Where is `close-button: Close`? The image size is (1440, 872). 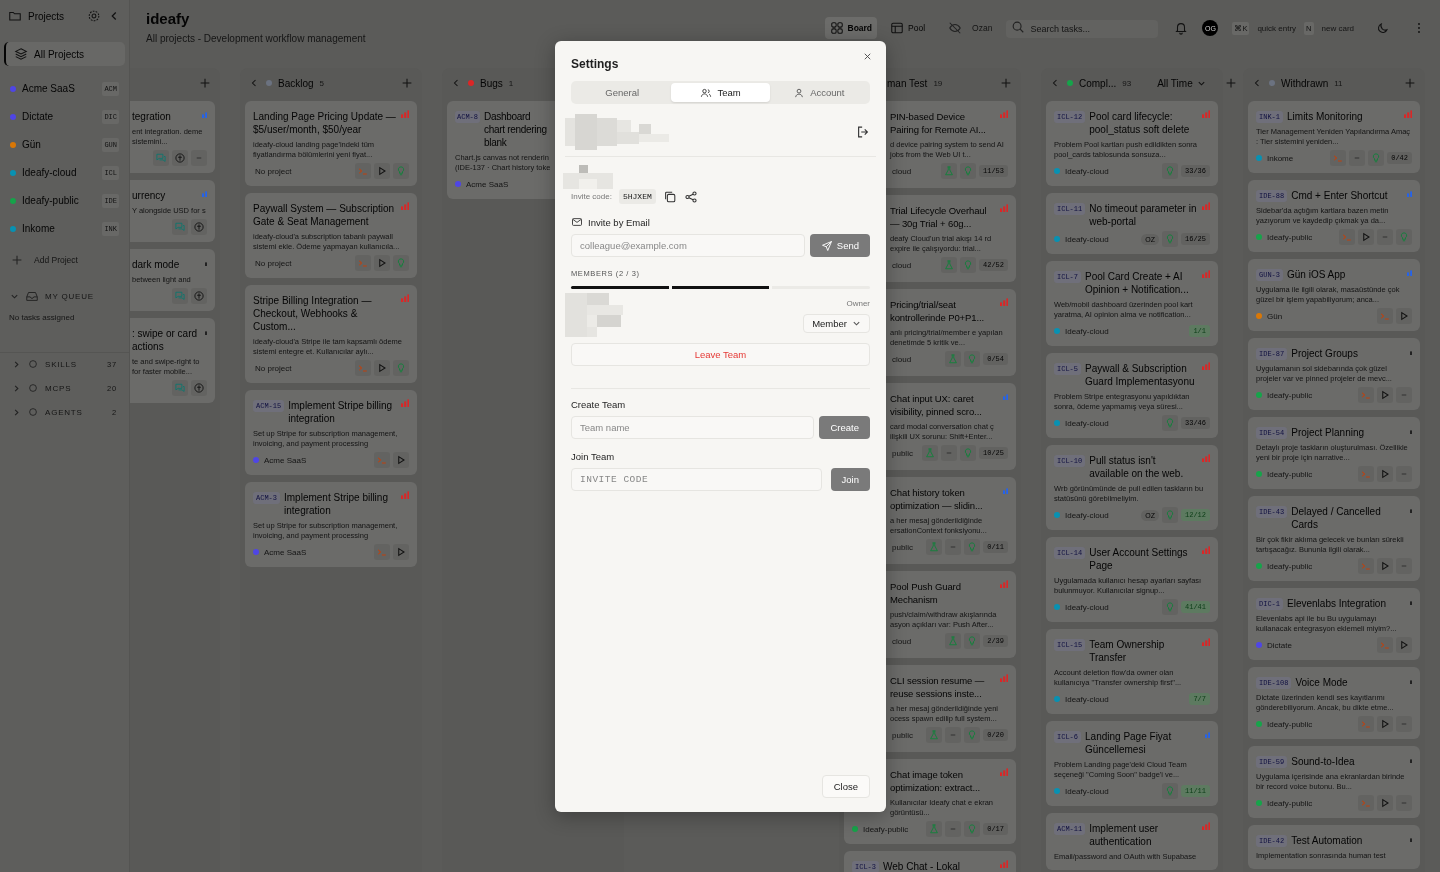
close-button: Close is located at coordinates (845, 786).